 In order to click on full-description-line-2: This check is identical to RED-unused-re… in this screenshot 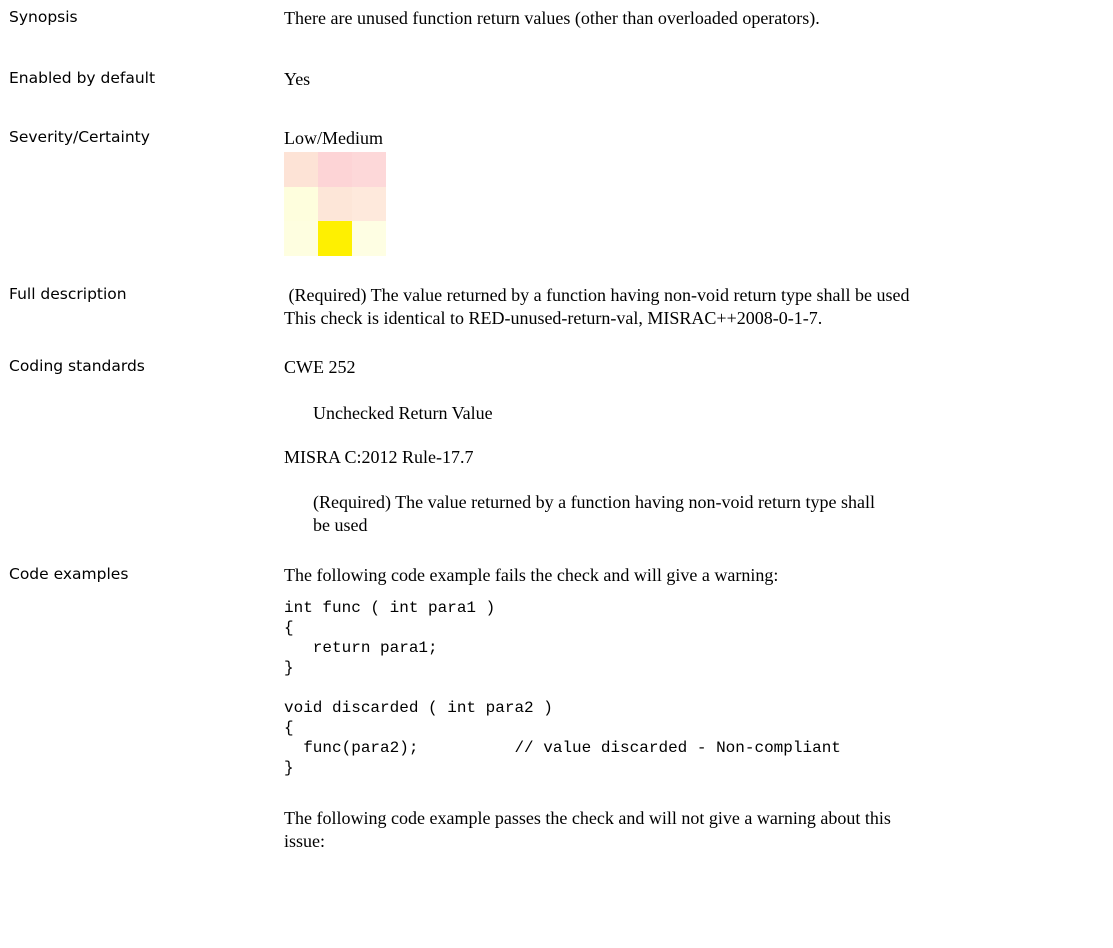, I will do `click(553, 318)`.